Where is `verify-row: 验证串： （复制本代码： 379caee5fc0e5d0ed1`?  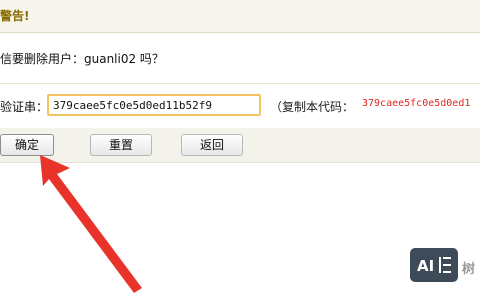
verify-row: 验证串： （复制本代码： 379caee5fc0e5d0ed1 is located at coordinates (240, 106).